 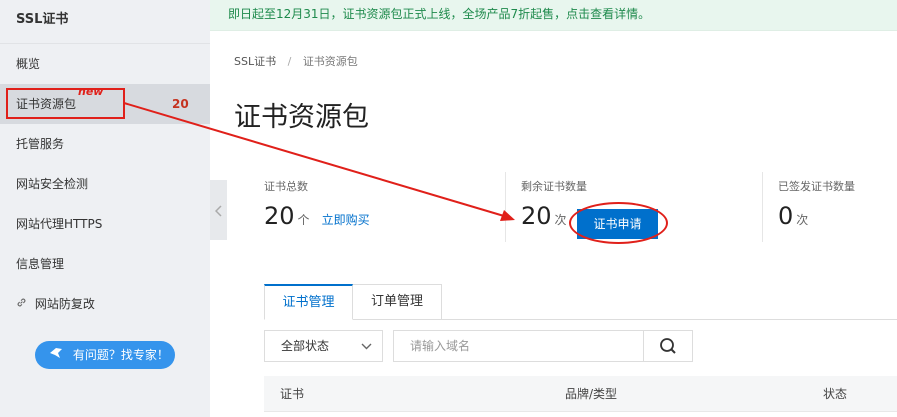 What do you see at coordinates (439, 14) in the screenshot?
I see `promo-banner-text: 即日起至12月31日，证书资源包正式上线，全场产品7折起售，点击查看详情。` at bounding box center [439, 14].